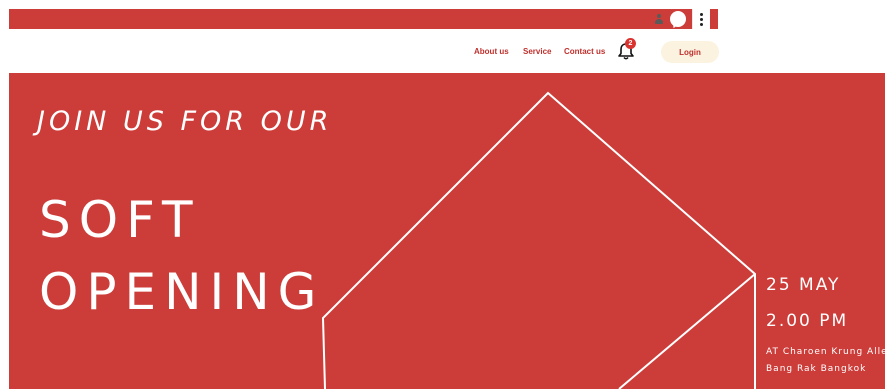  I want to click on hero-title-line2: OPENING, so click(182, 292).